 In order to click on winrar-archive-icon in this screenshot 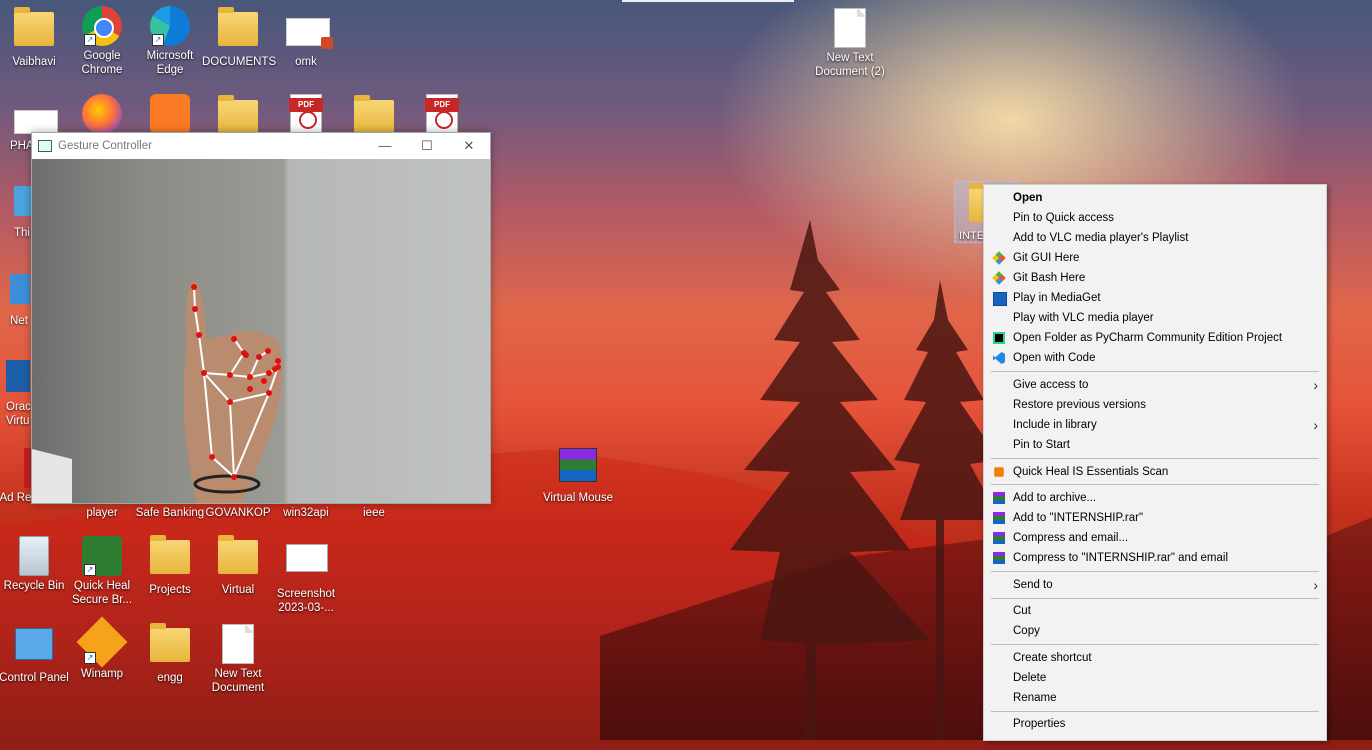, I will do `click(578, 465)`.